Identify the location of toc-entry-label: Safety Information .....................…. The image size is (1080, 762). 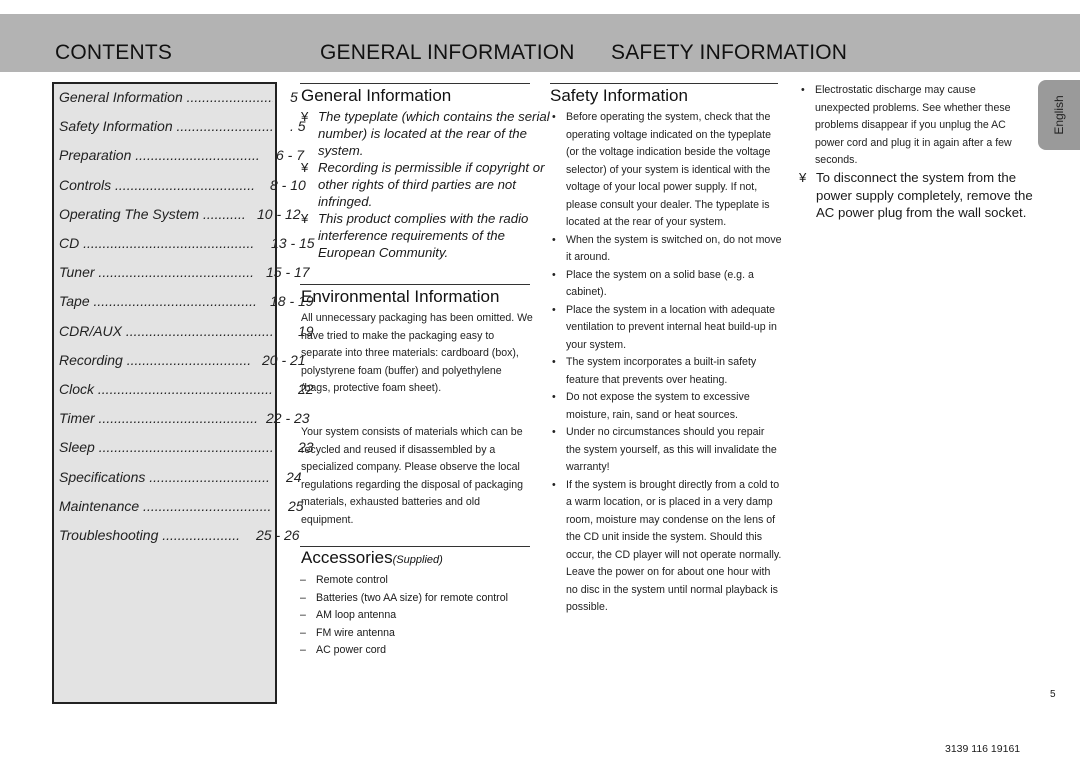
(166, 126).